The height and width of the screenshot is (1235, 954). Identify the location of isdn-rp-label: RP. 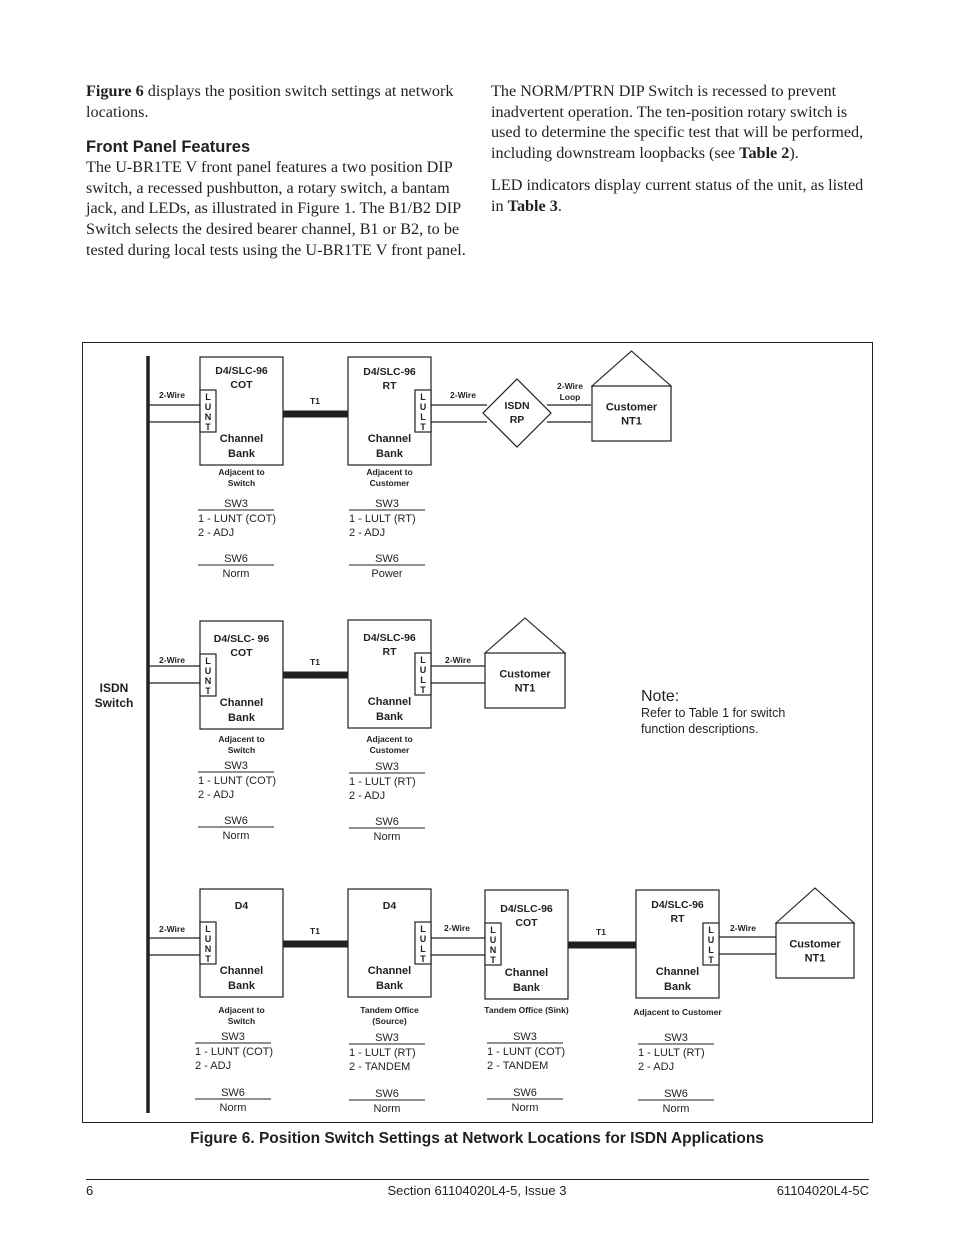
(517, 420).